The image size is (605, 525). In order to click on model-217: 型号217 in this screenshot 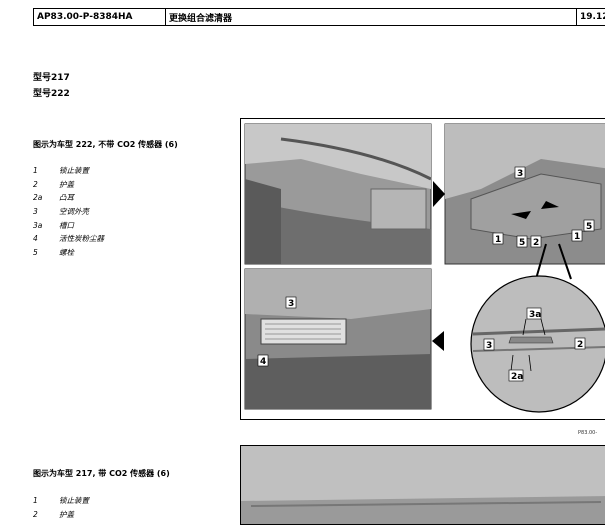, I will do `click(51, 78)`.